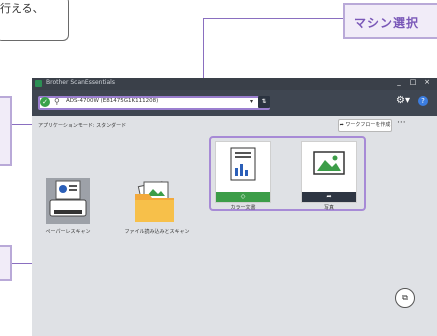 Image resolution: width=437 pixels, height=336 pixels. I want to click on help-icon: ?, so click(423, 101).